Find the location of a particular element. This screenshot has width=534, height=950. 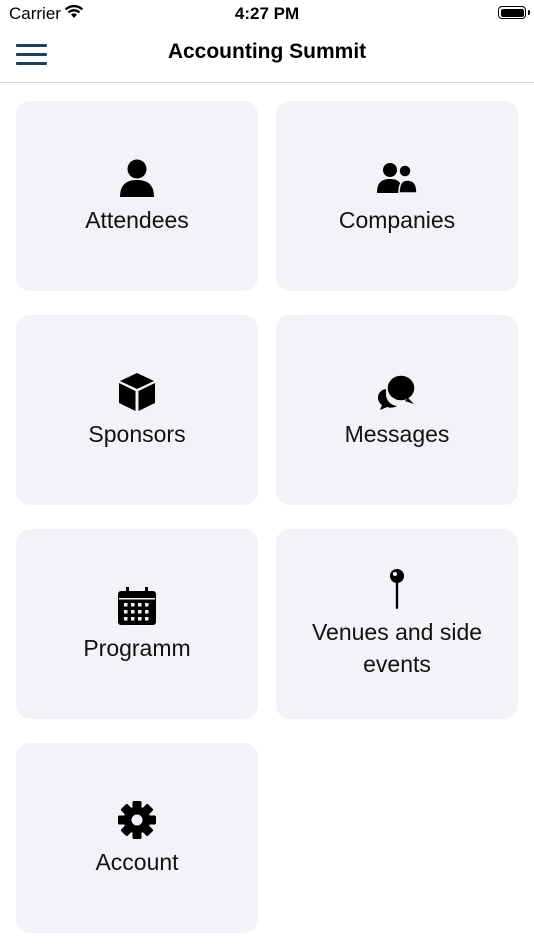

person-icon is located at coordinates (137, 178).